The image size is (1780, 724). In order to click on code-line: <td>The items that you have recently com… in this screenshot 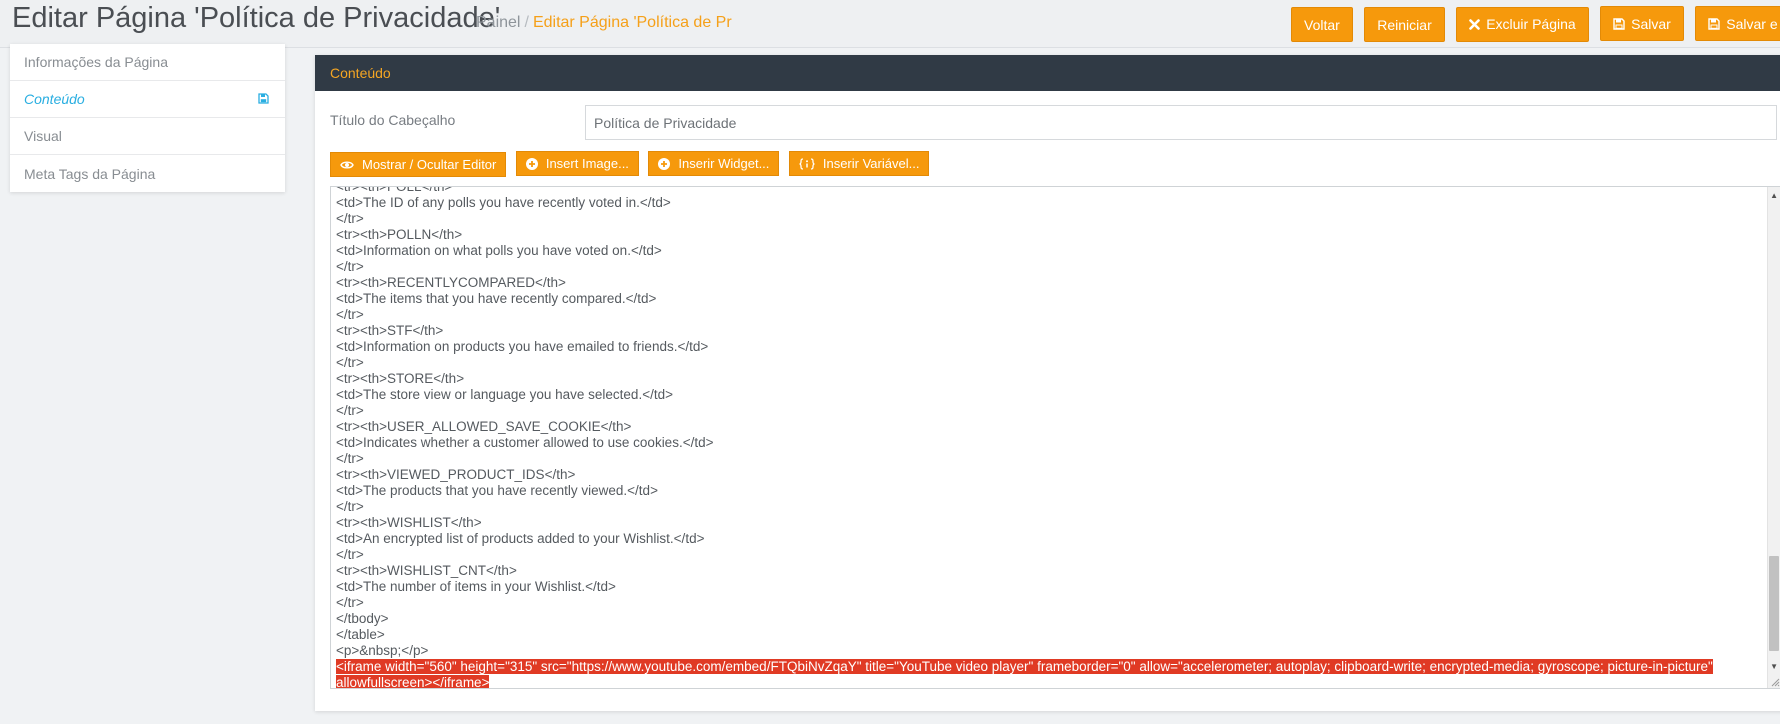, I will do `click(496, 298)`.